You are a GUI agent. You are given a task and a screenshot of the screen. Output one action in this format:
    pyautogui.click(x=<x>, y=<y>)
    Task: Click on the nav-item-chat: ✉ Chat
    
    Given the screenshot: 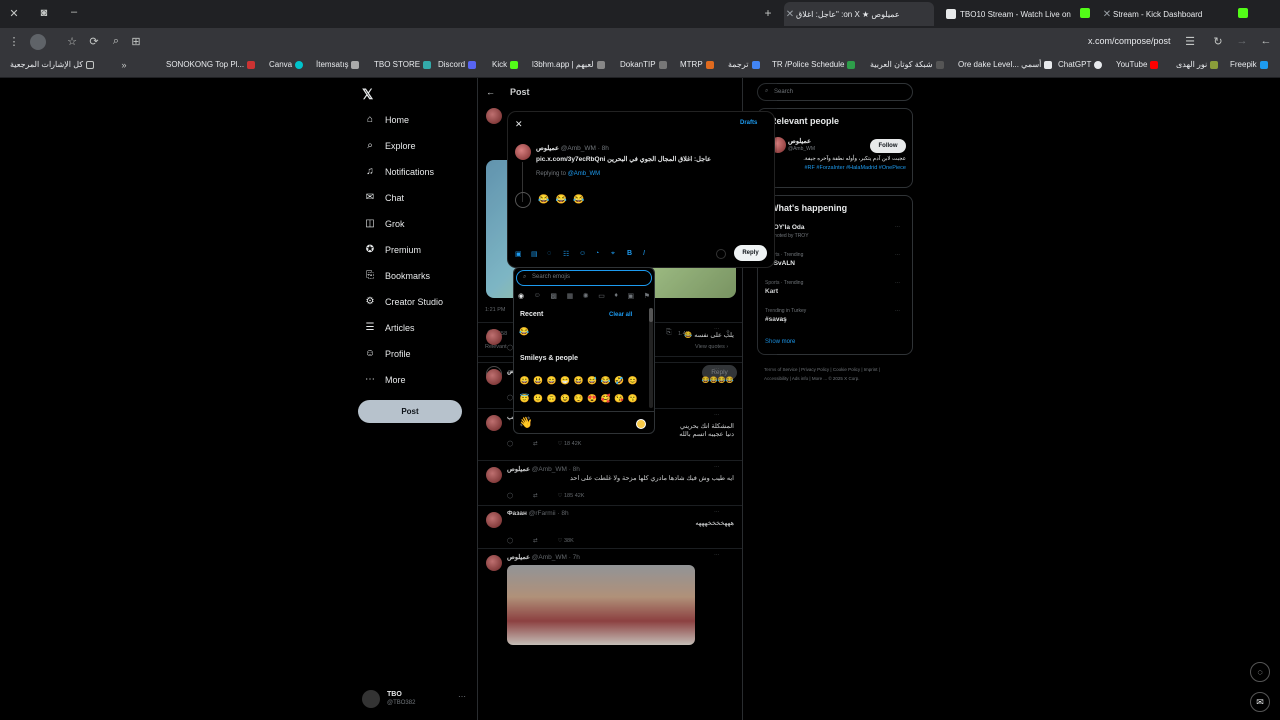 What is the action you would take?
    pyautogui.click(x=384, y=197)
    